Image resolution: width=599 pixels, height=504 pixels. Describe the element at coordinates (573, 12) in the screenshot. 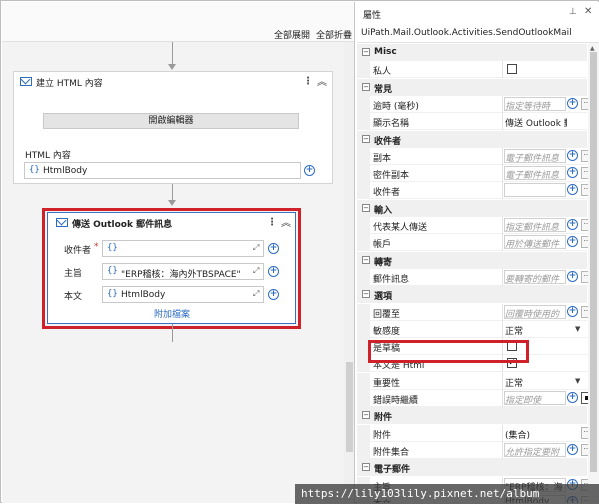

I see `pin-icon: ⊥` at that location.